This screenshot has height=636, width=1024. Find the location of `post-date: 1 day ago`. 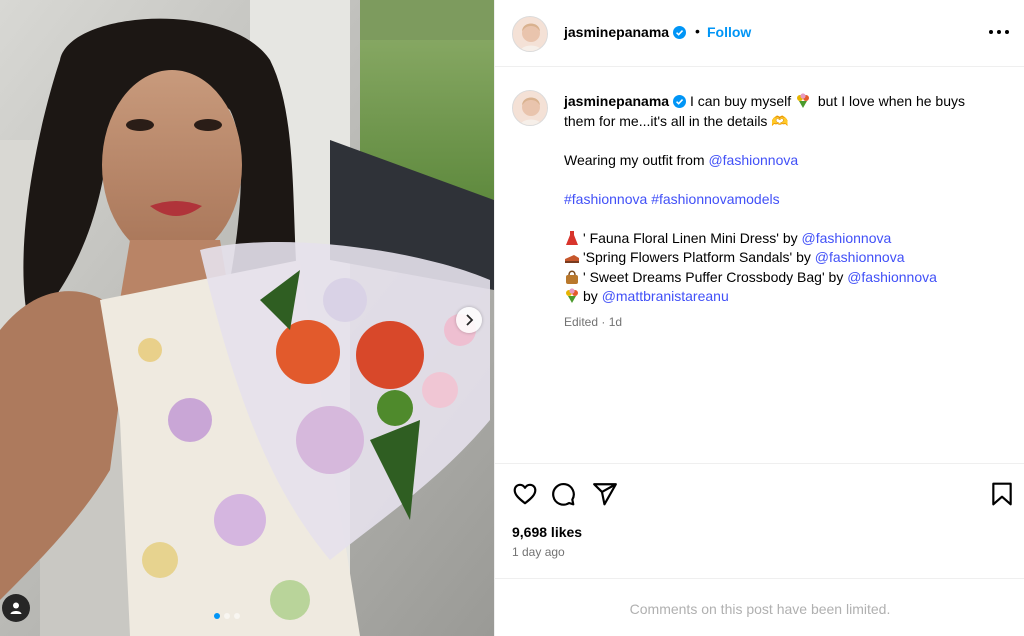

post-date: 1 day ago is located at coordinates (538, 552).